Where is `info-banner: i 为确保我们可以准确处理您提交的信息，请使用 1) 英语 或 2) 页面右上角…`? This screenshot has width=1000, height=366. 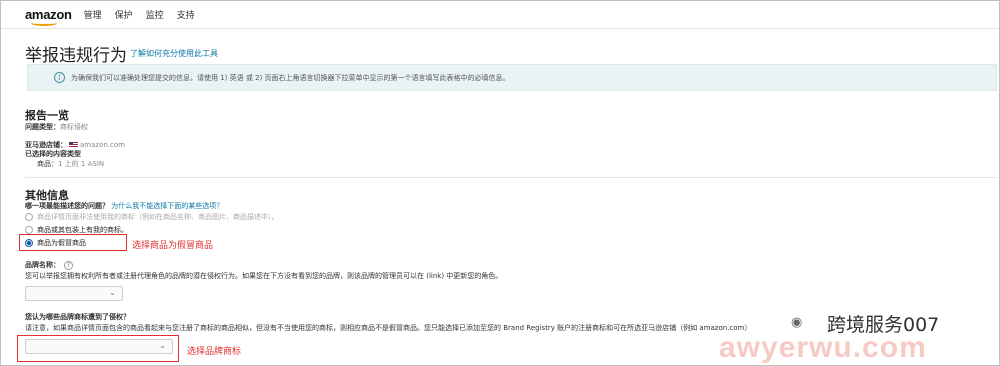
info-banner: i 为确保我们可以准确处理您提交的信息，请使用 1) 英语 或 2) 页面右上角… is located at coordinates (512, 77).